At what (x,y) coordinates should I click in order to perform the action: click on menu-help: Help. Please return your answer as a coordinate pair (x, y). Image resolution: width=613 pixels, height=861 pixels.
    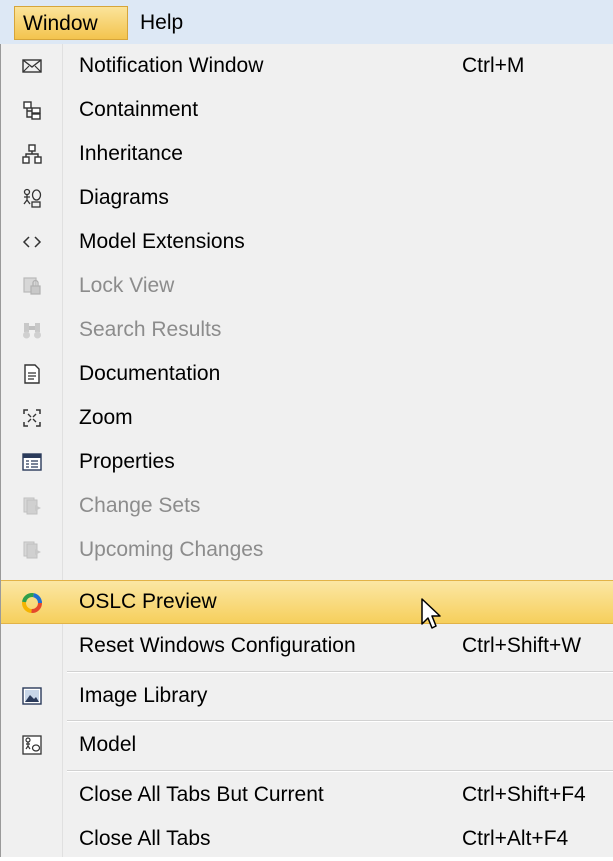
    Looking at the image, I should click on (167, 23).